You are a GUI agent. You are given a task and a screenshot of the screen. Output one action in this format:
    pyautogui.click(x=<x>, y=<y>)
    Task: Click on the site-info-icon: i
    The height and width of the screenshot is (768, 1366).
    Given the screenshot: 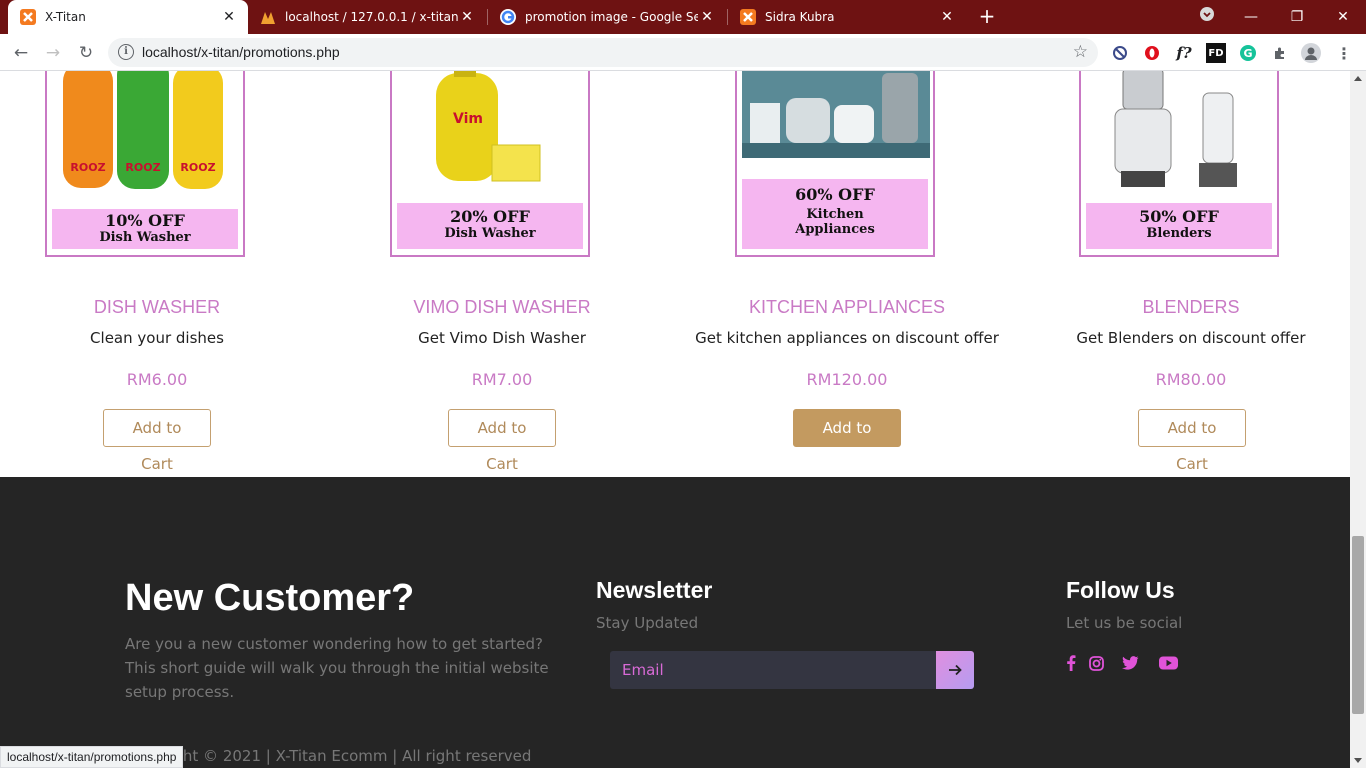 What is the action you would take?
    pyautogui.click(x=126, y=52)
    